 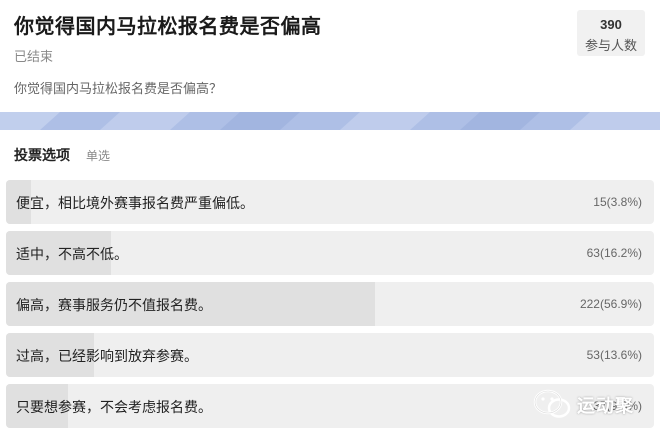 I want to click on options-section-header: 投票选项 单选, so click(x=330, y=154).